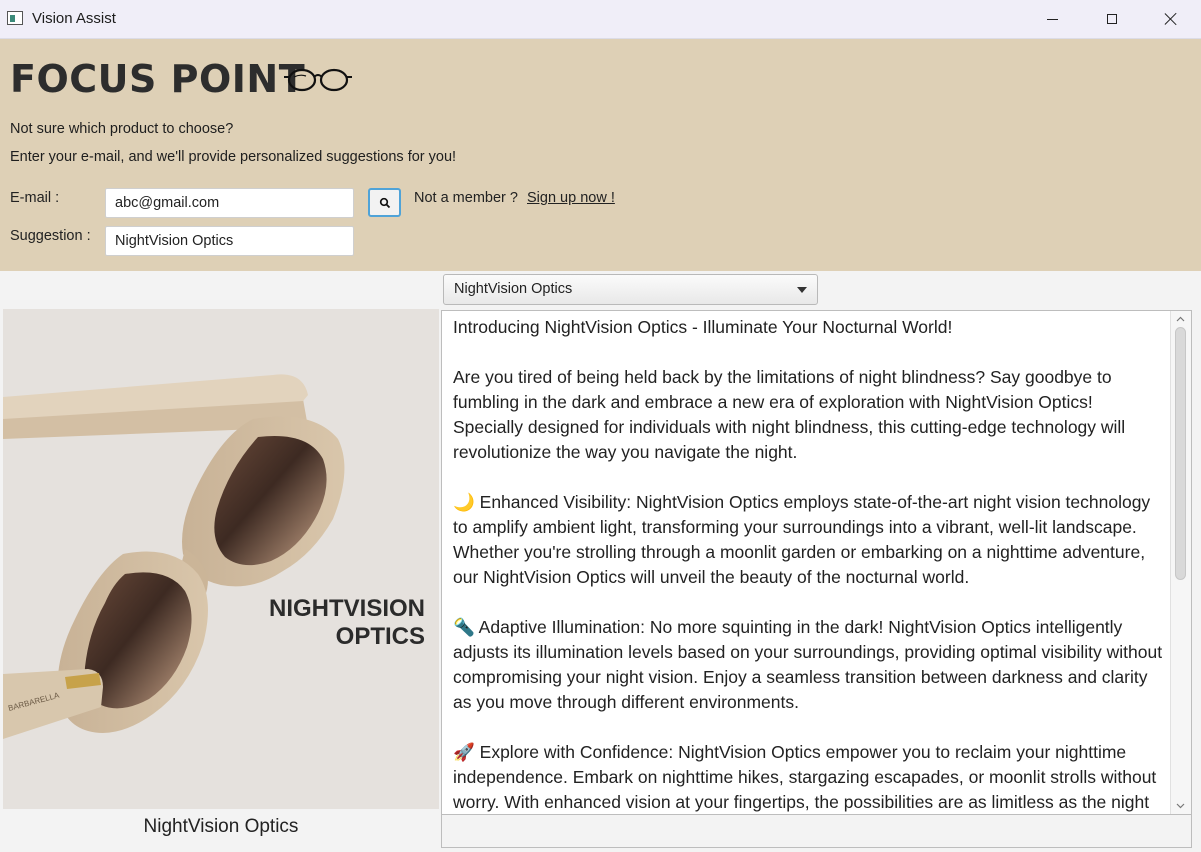  I want to click on close-icon, so click(1171, 19).